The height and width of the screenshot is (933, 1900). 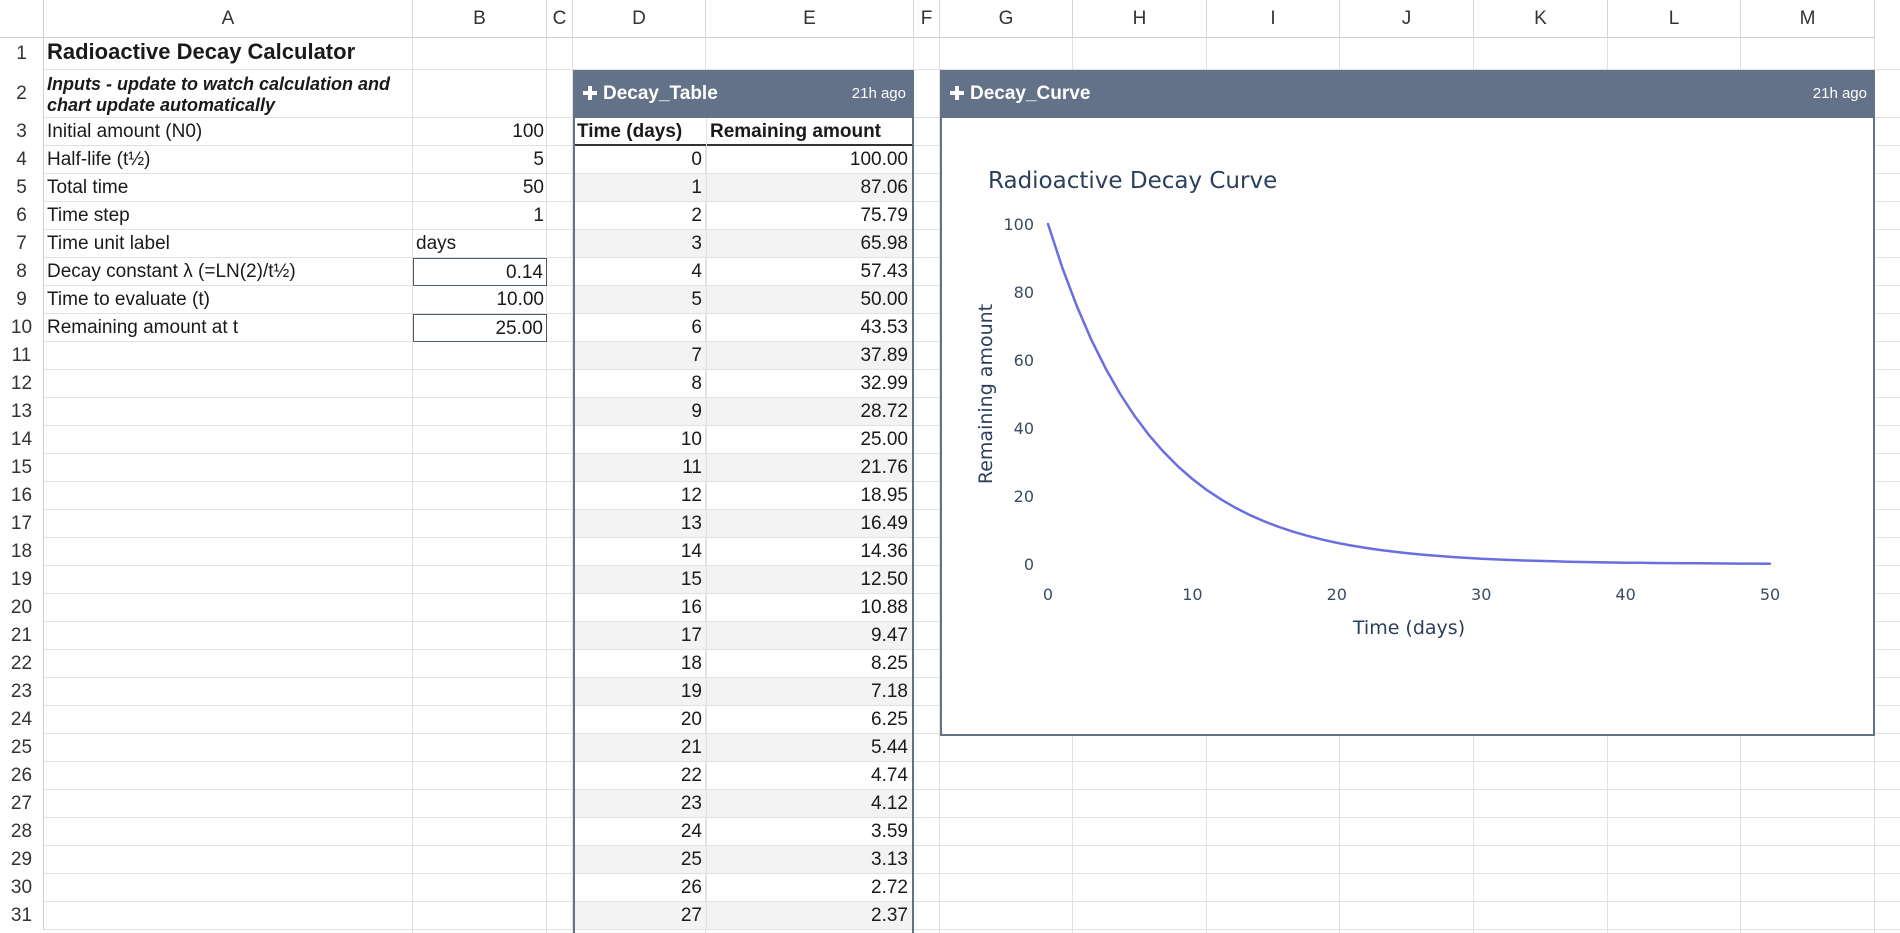 What do you see at coordinates (228, 132) in the screenshot?
I see `param-label: Initial amount (N0)` at bounding box center [228, 132].